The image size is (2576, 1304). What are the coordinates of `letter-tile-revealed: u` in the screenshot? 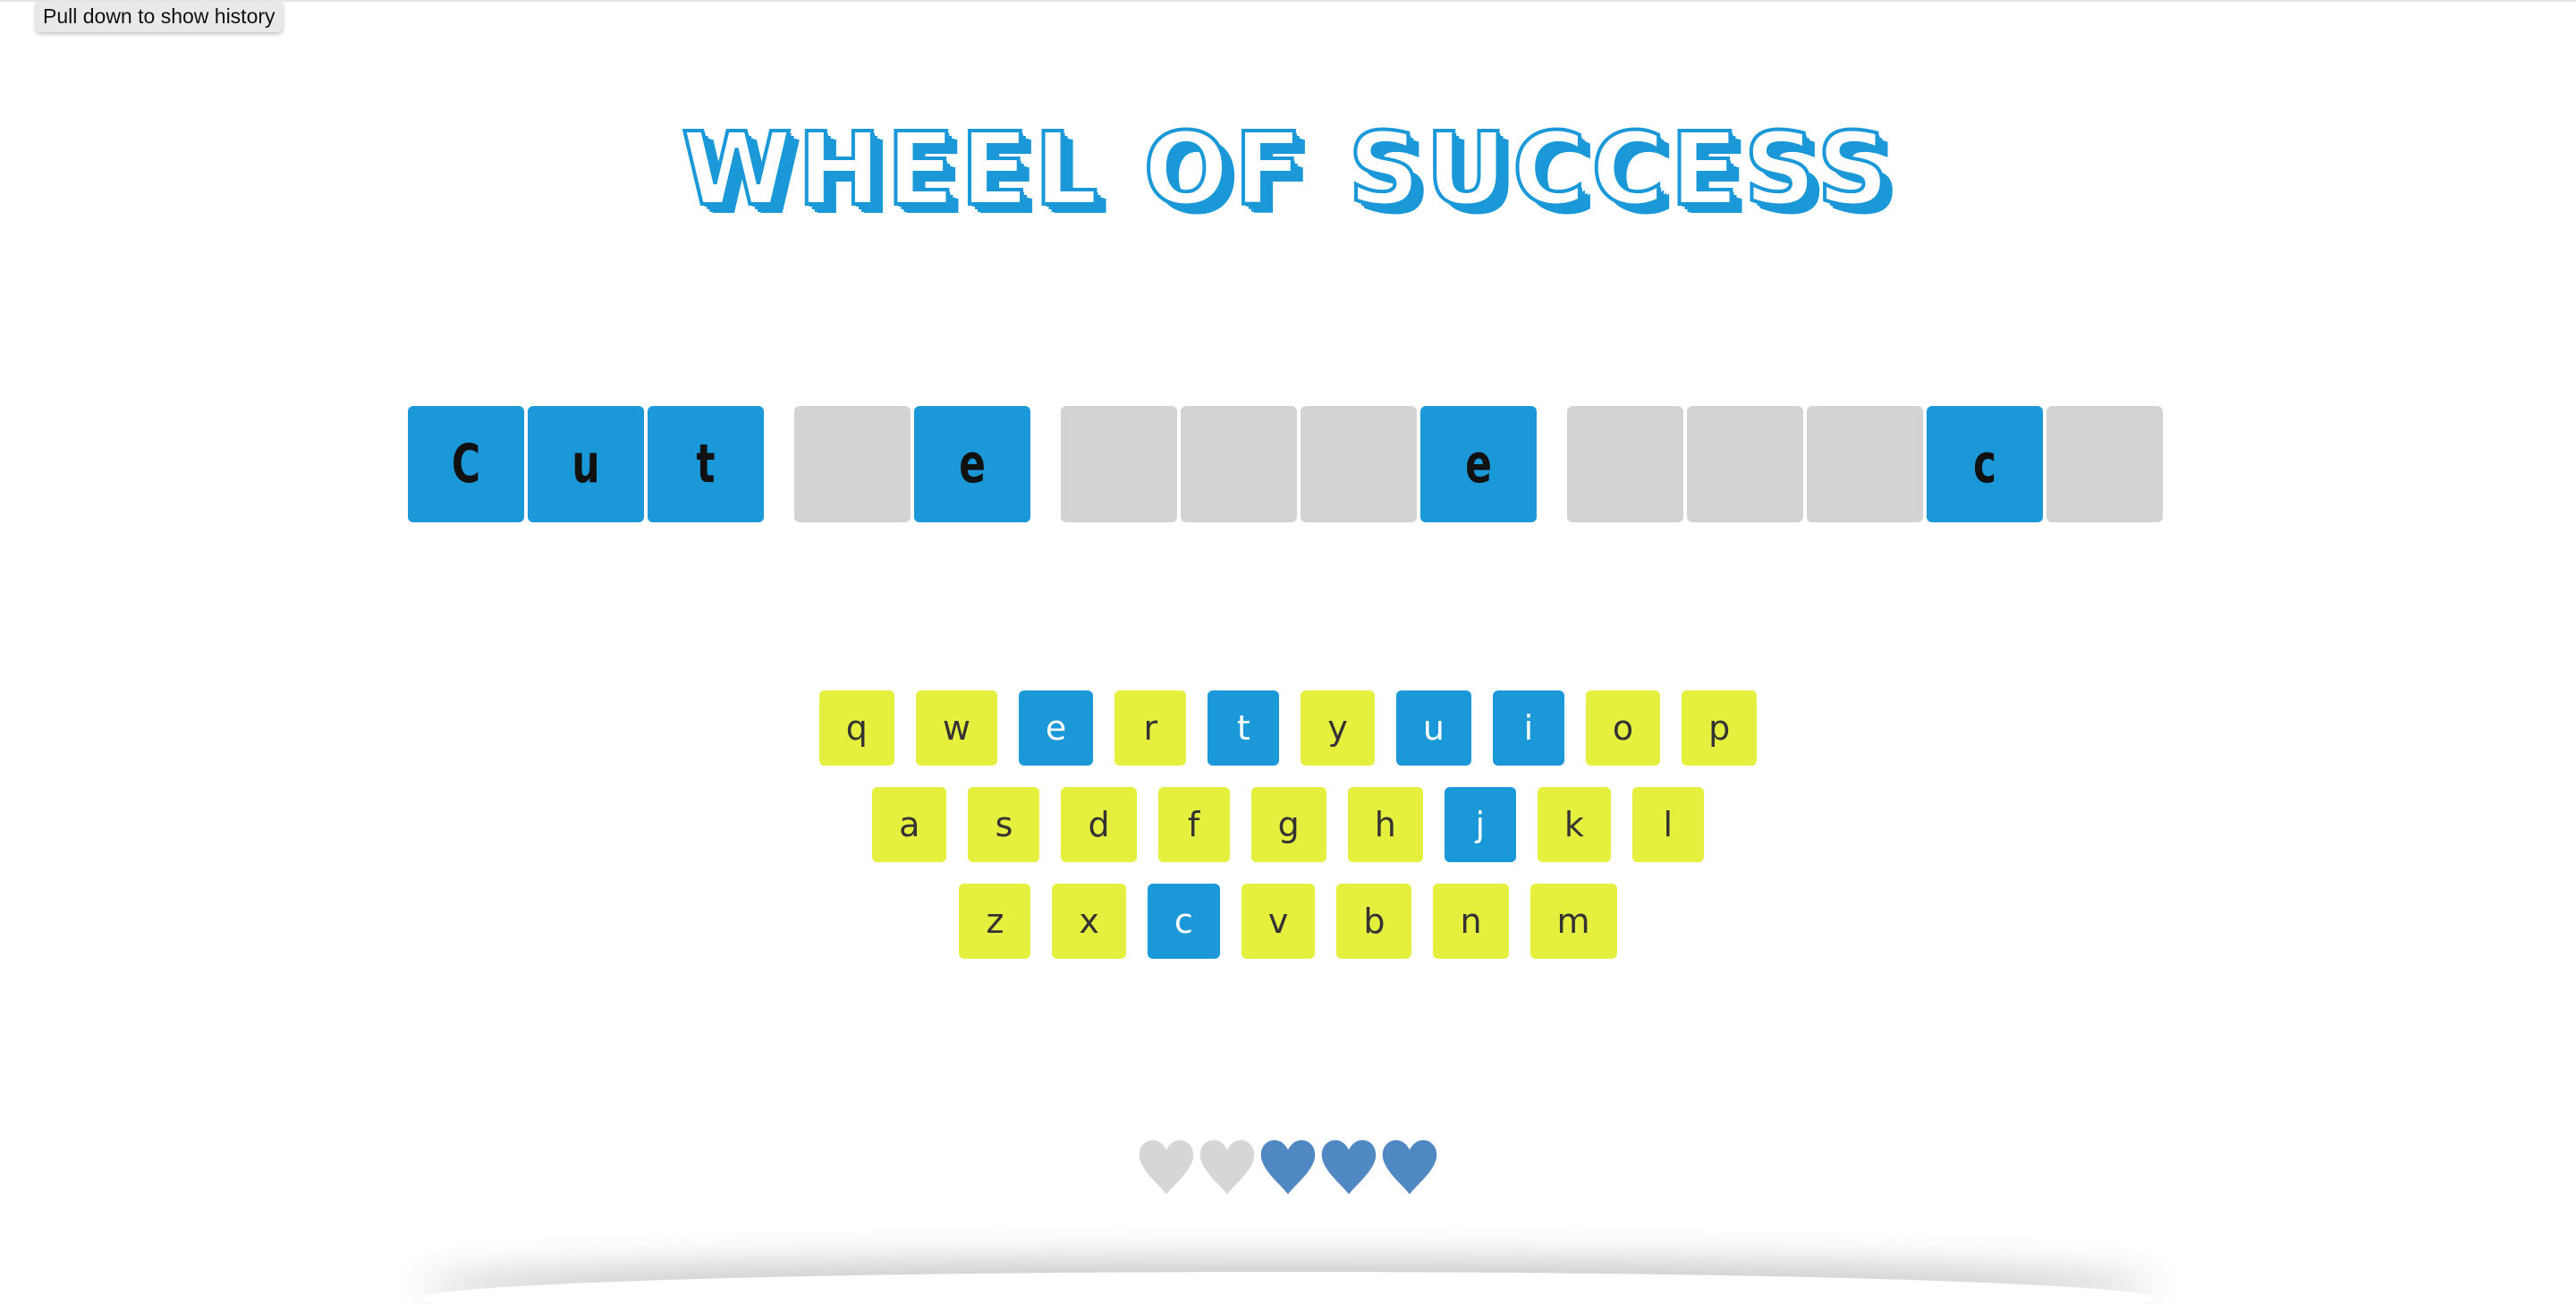 It's located at (586, 464).